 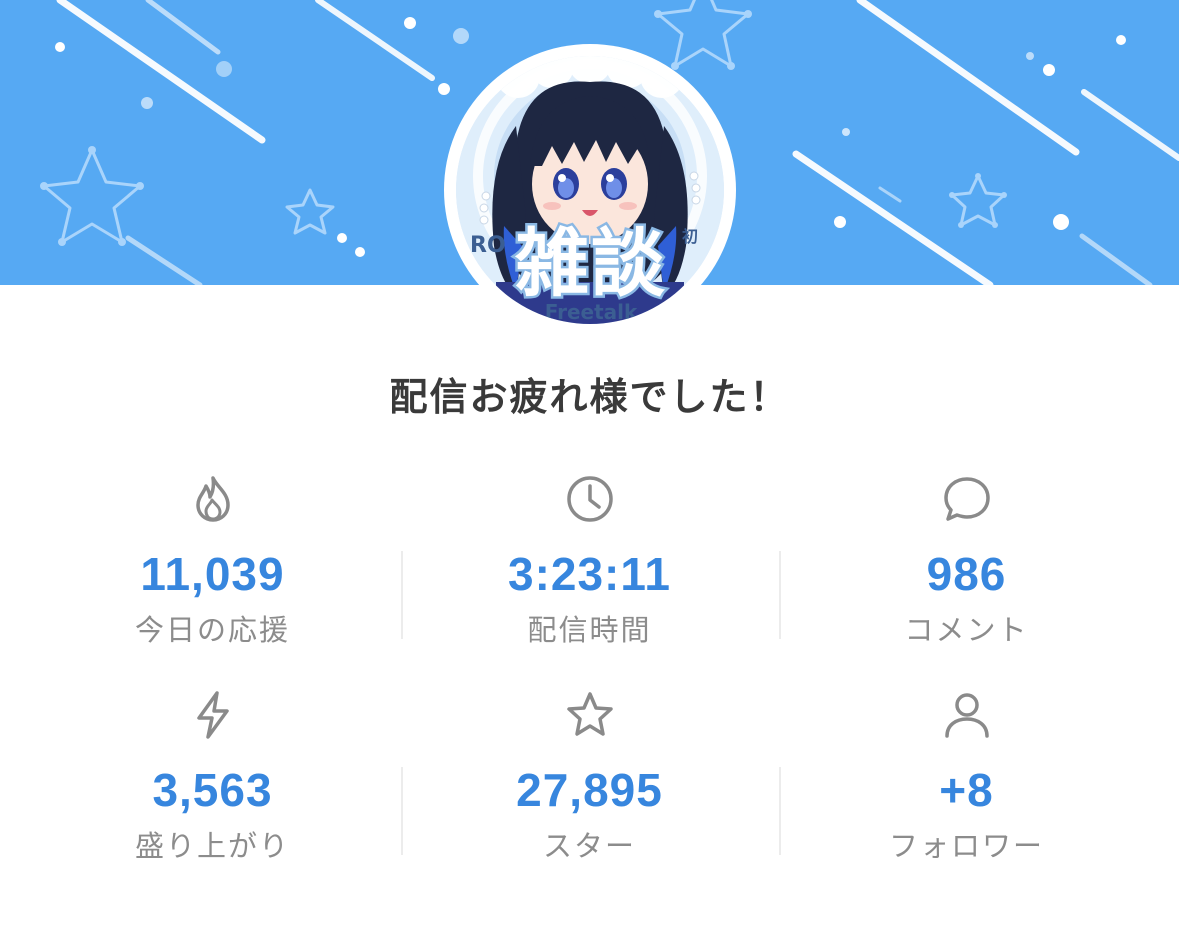 I want to click on stat-label: 配信時間, so click(x=589, y=630).